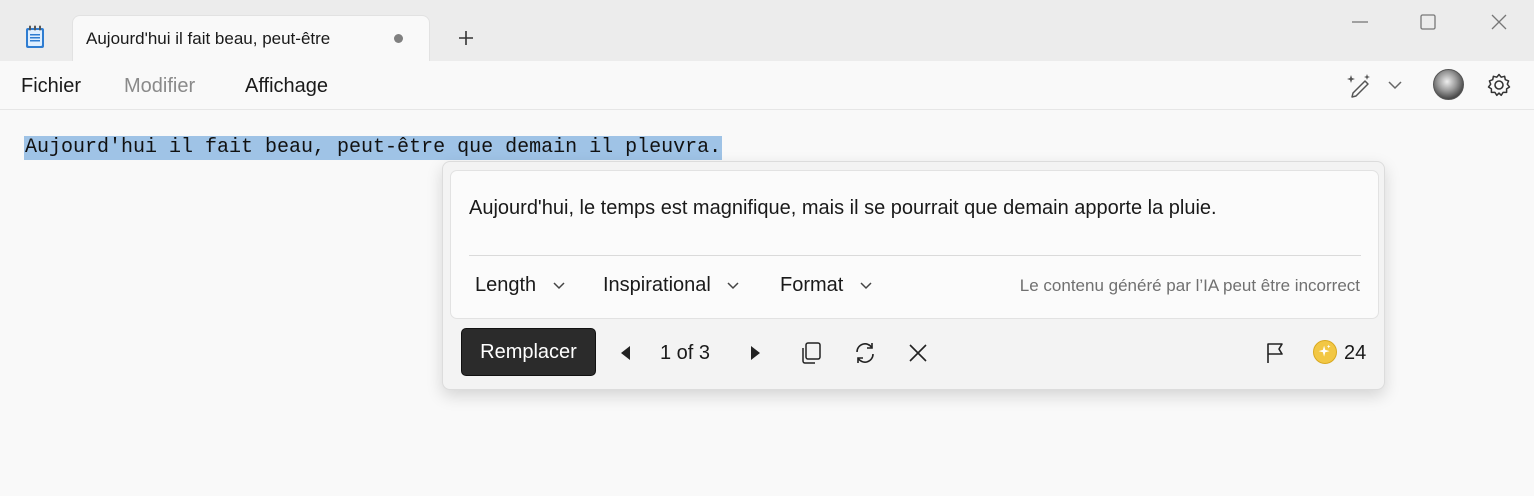 Image resolution: width=1534 pixels, height=496 pixels. I want to click on menu-bar: Fichier Modifier Affichage, so click(767, 85).